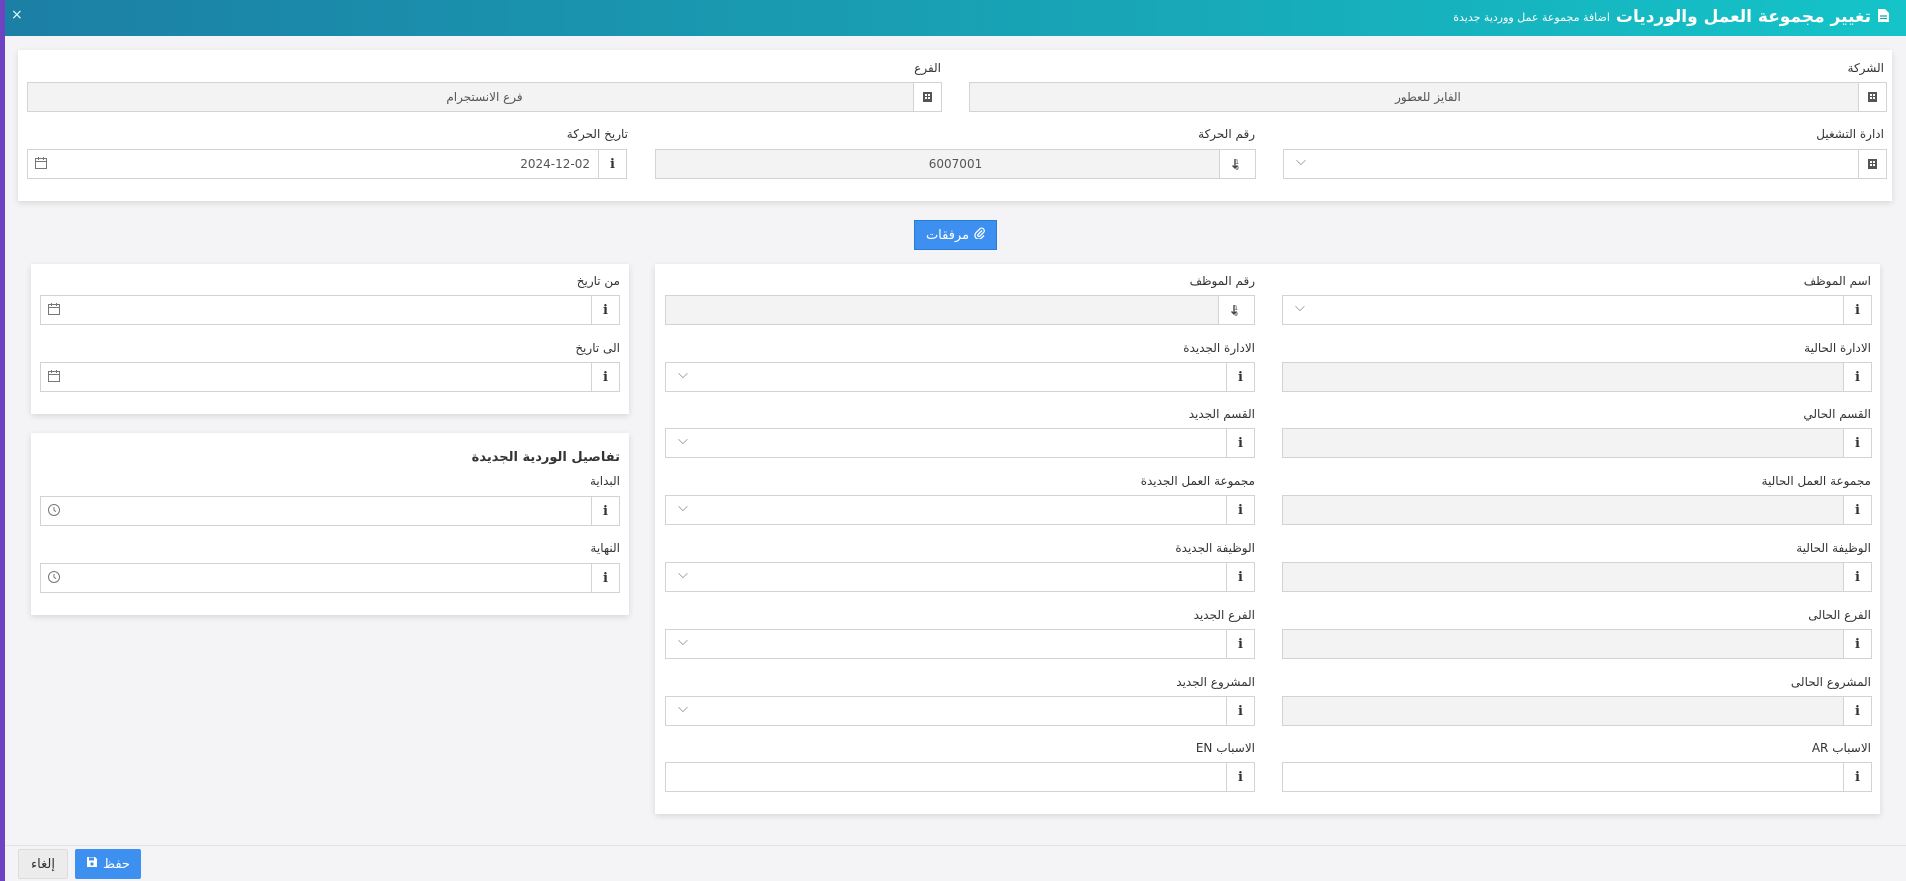 This screenshot has height=881, width=1906. What do you see at coordinates (330, 511) in the screenshot?
I see `shift-start-field: i` at bounding box center [330, 511].